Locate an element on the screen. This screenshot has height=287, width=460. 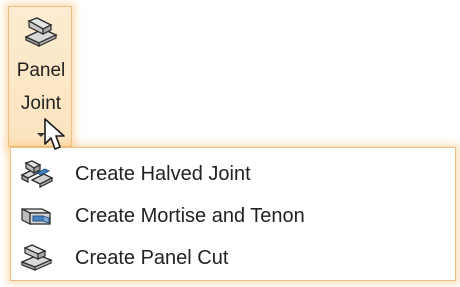
menu-item-create-mortise-and-tenon: Create Mortise and Tenon is located at coordinates (233, 216).